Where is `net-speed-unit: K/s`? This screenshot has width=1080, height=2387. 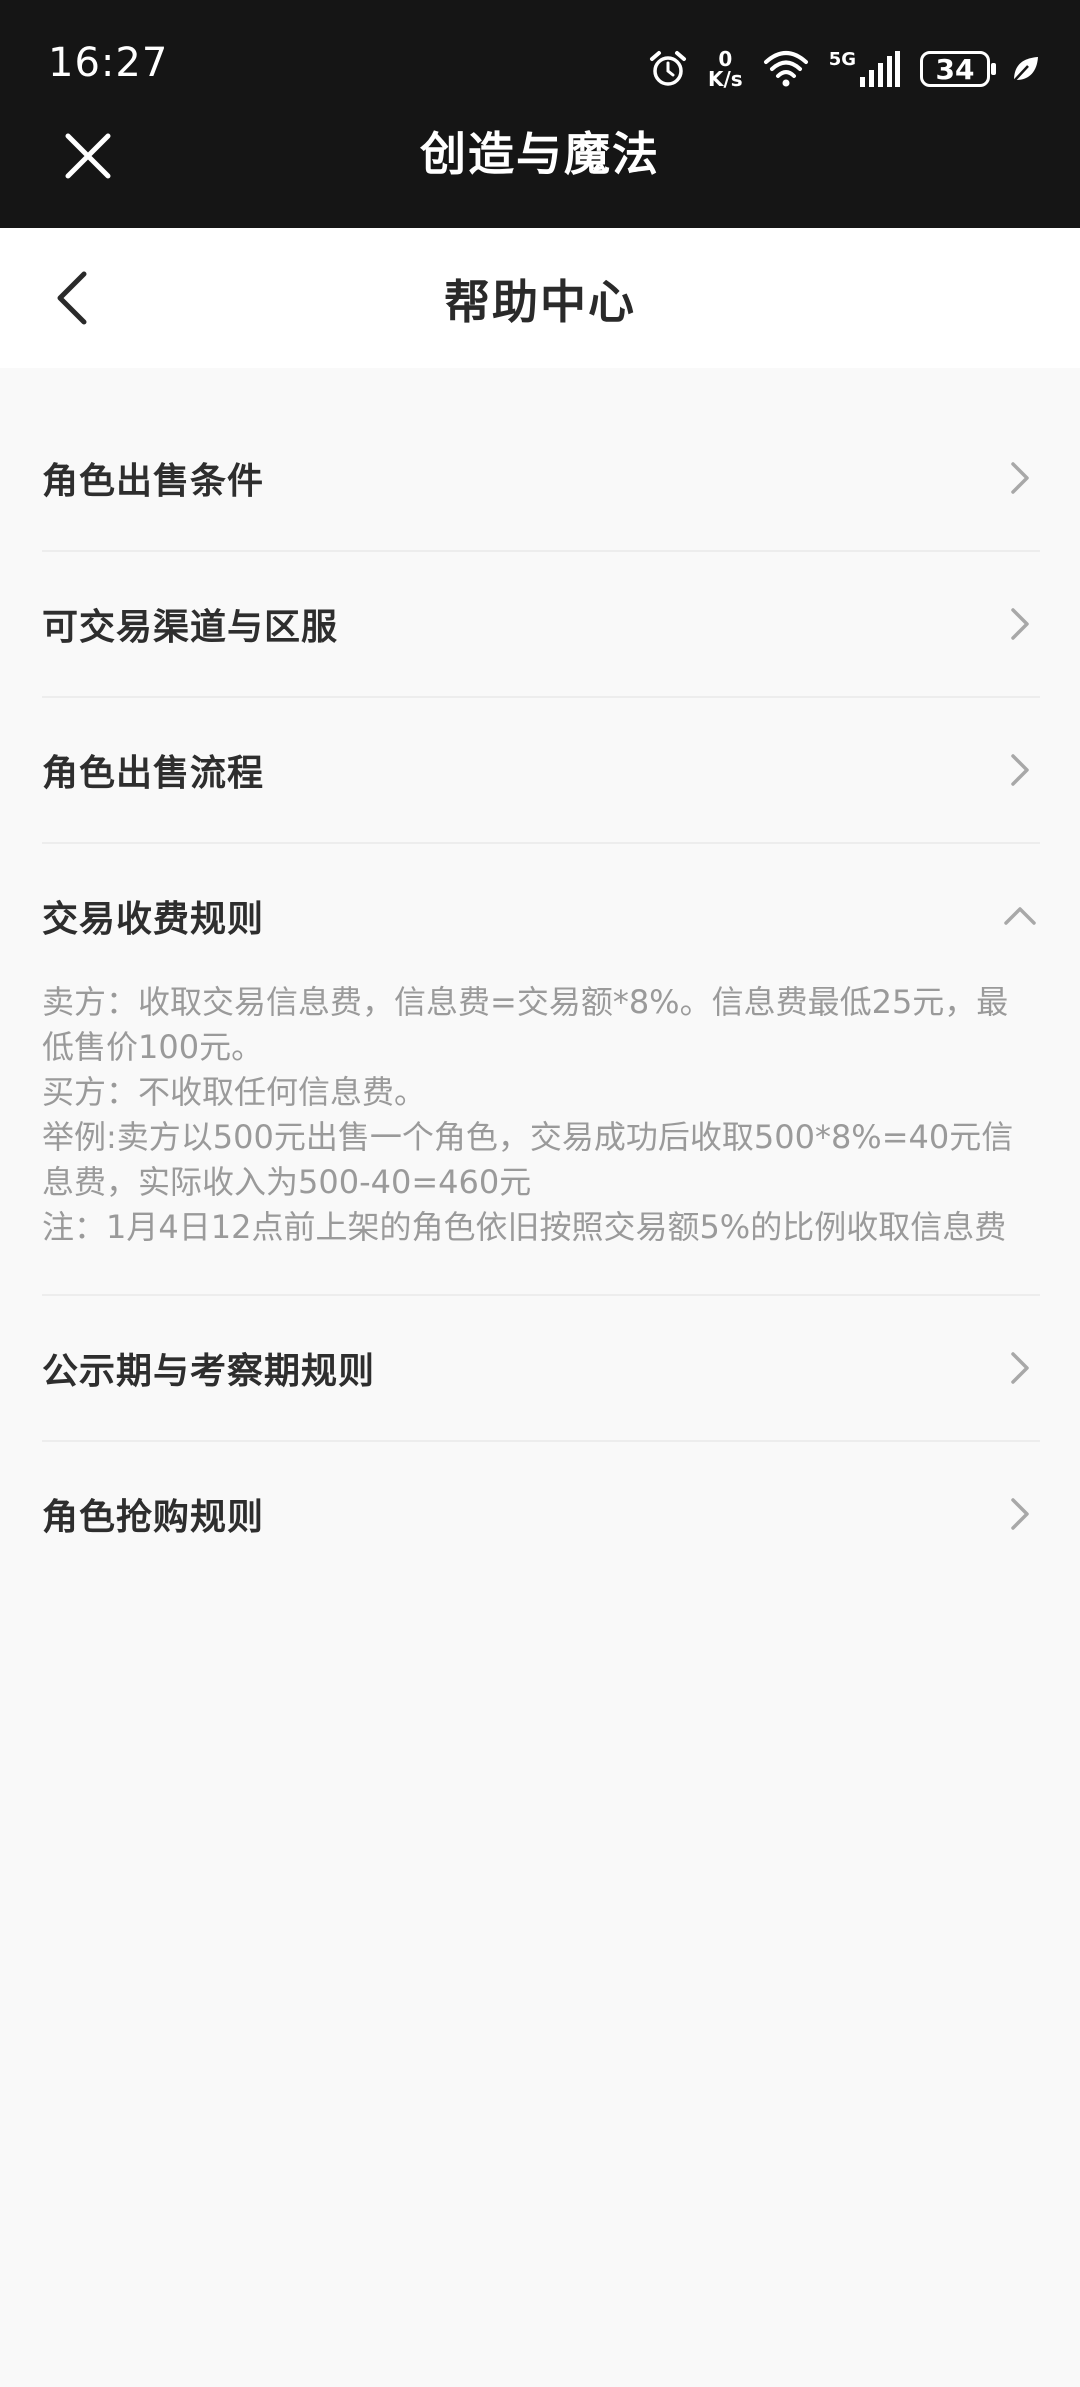 net-speed-unit: K/s is located at coordinates (725, 79).